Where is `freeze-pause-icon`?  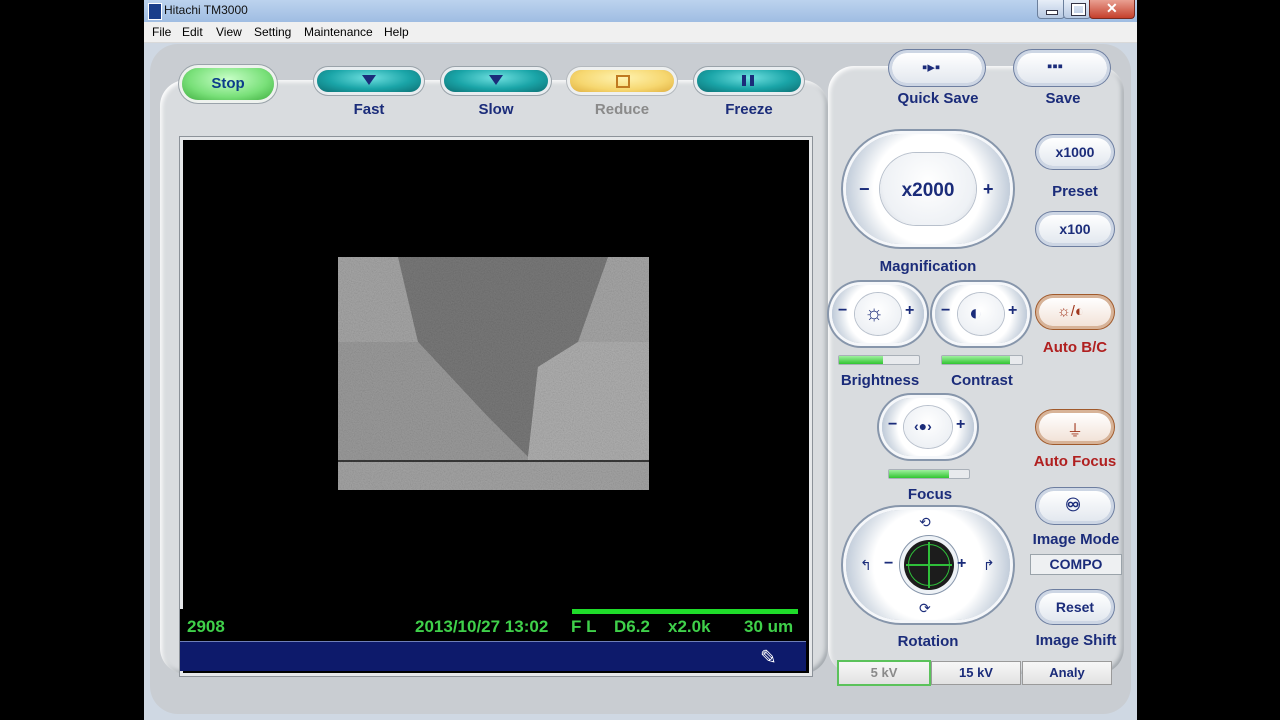 freeze-pause-icon is located at coordinates (744, 80).